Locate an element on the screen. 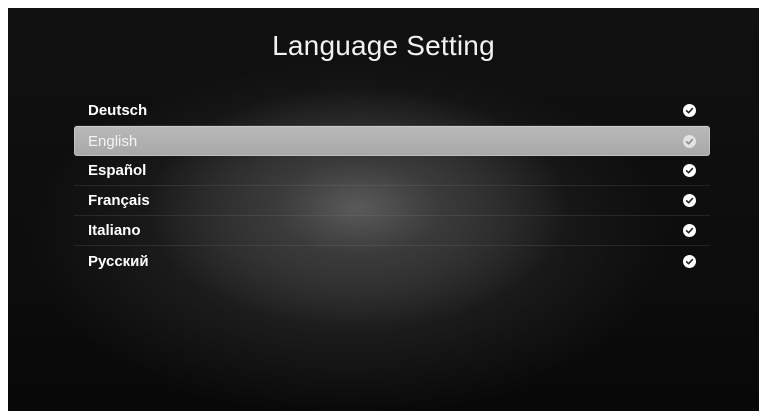 The width and height of the screenshot is (767, 419). language-item-francais: Français is located at coordinates (392, 201).